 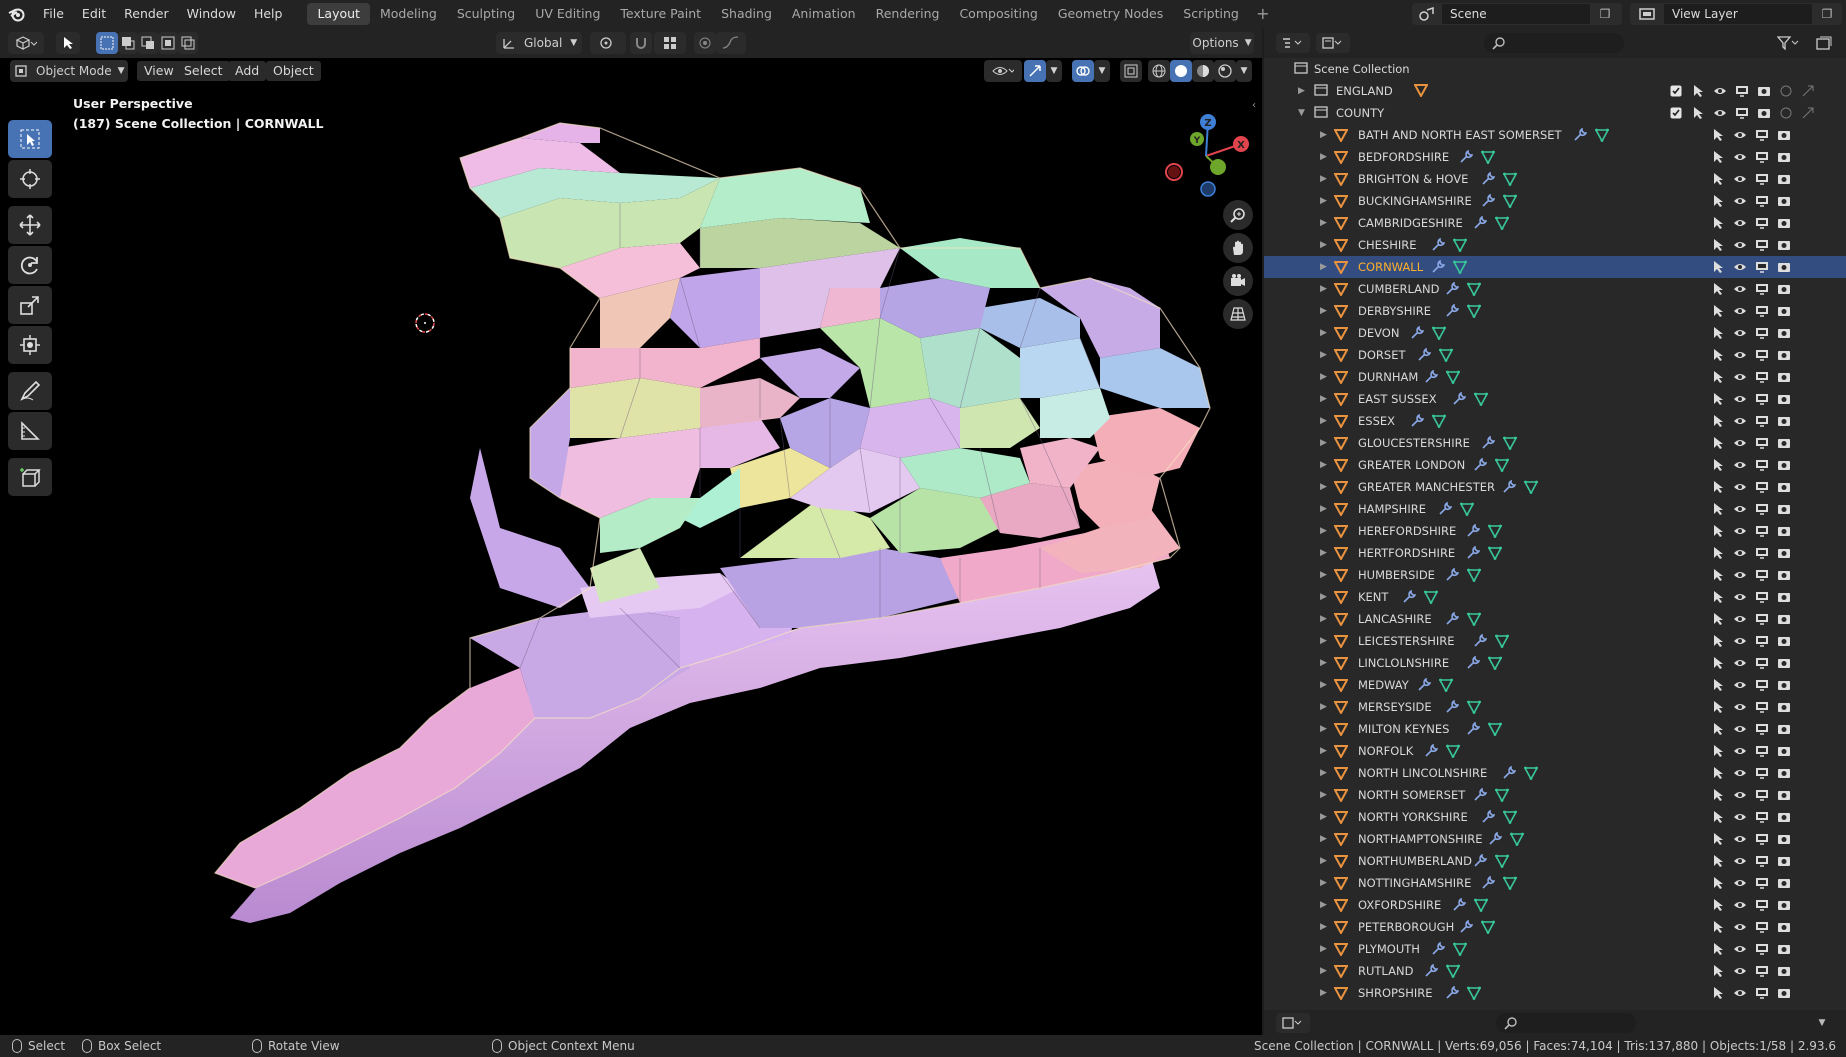 I want to click on filter-icon, so click(x=1788, y=43).